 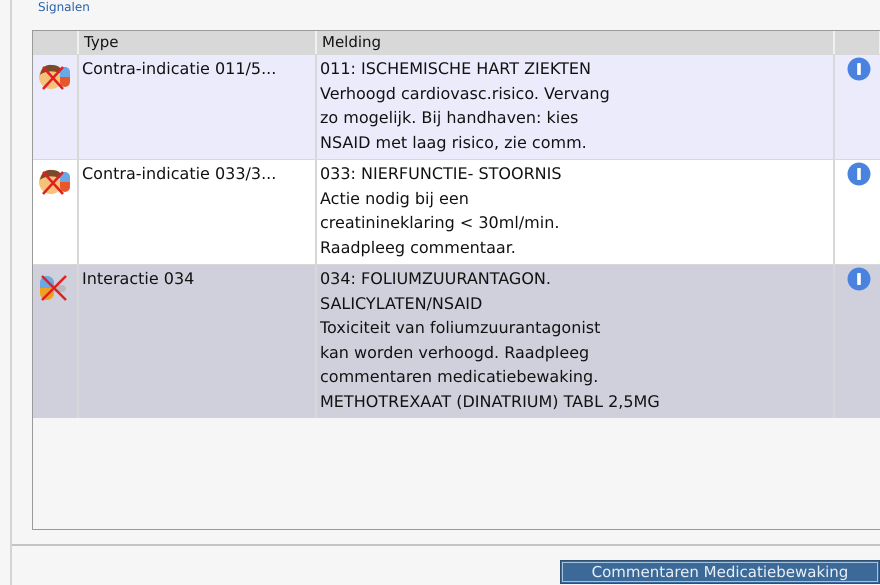 I want to click on message-line: zo mogelijk. Bij handhaven: kies, so click(x=449, y=118).